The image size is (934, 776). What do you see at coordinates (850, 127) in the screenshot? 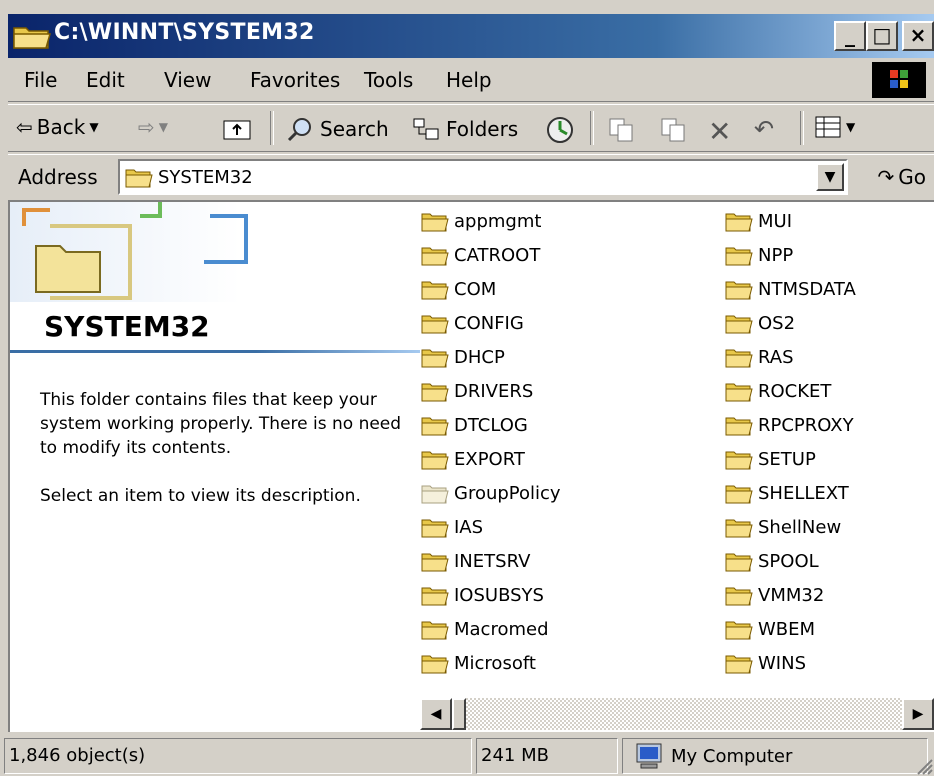
I see `views-dropdown-icon: ▼` at bounding box center [850, 127].